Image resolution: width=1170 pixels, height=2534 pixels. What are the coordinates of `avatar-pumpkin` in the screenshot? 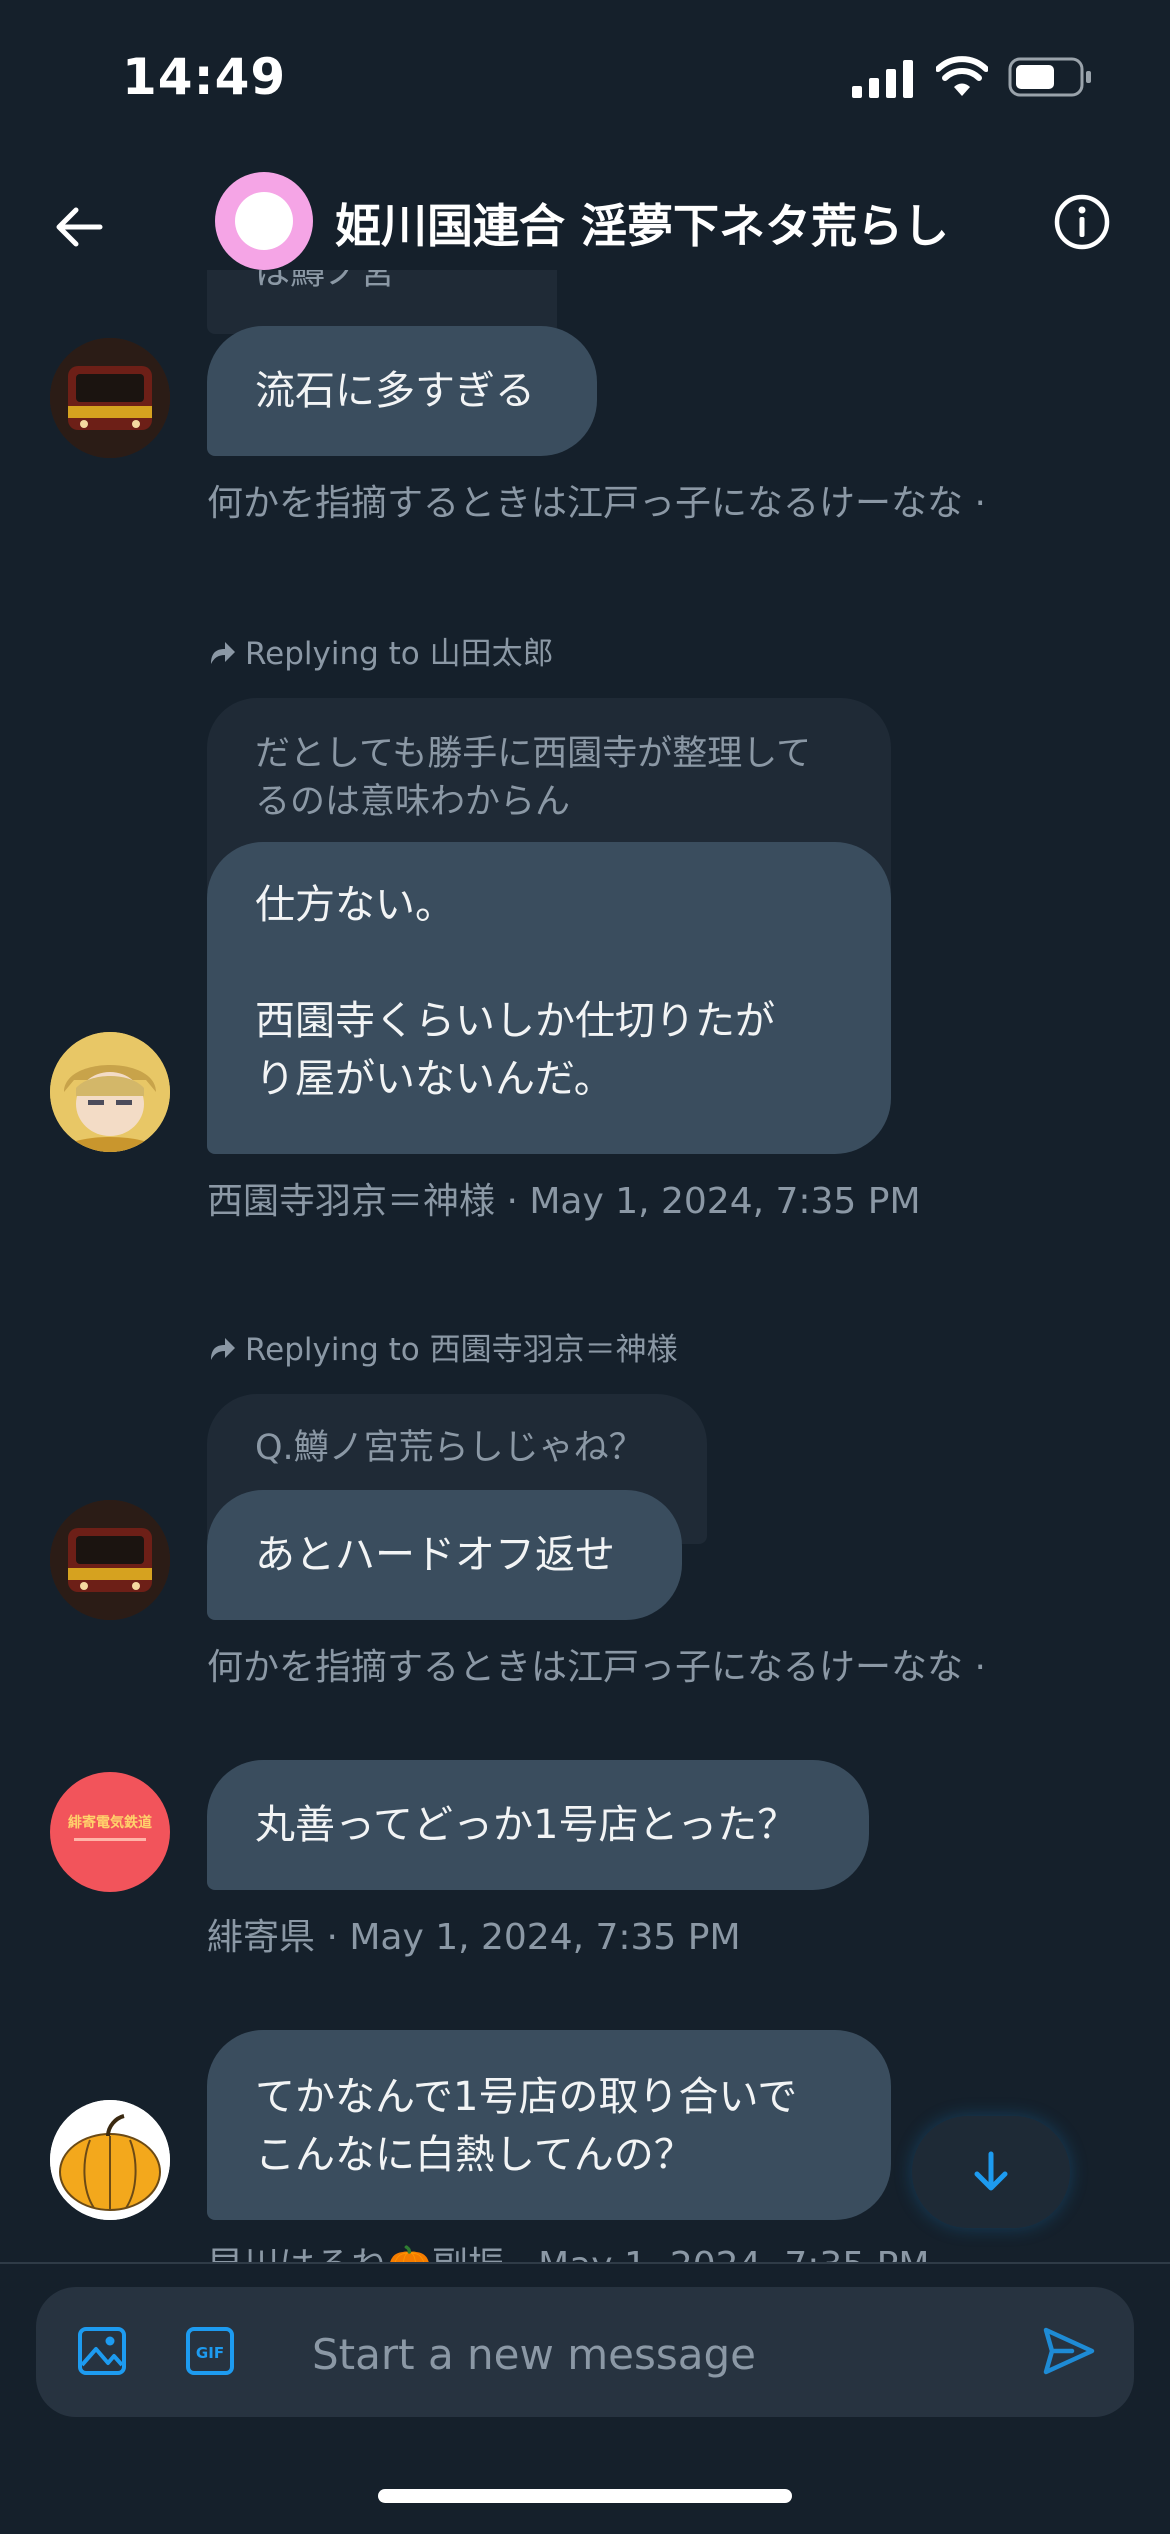 It's located at (110, 2160).